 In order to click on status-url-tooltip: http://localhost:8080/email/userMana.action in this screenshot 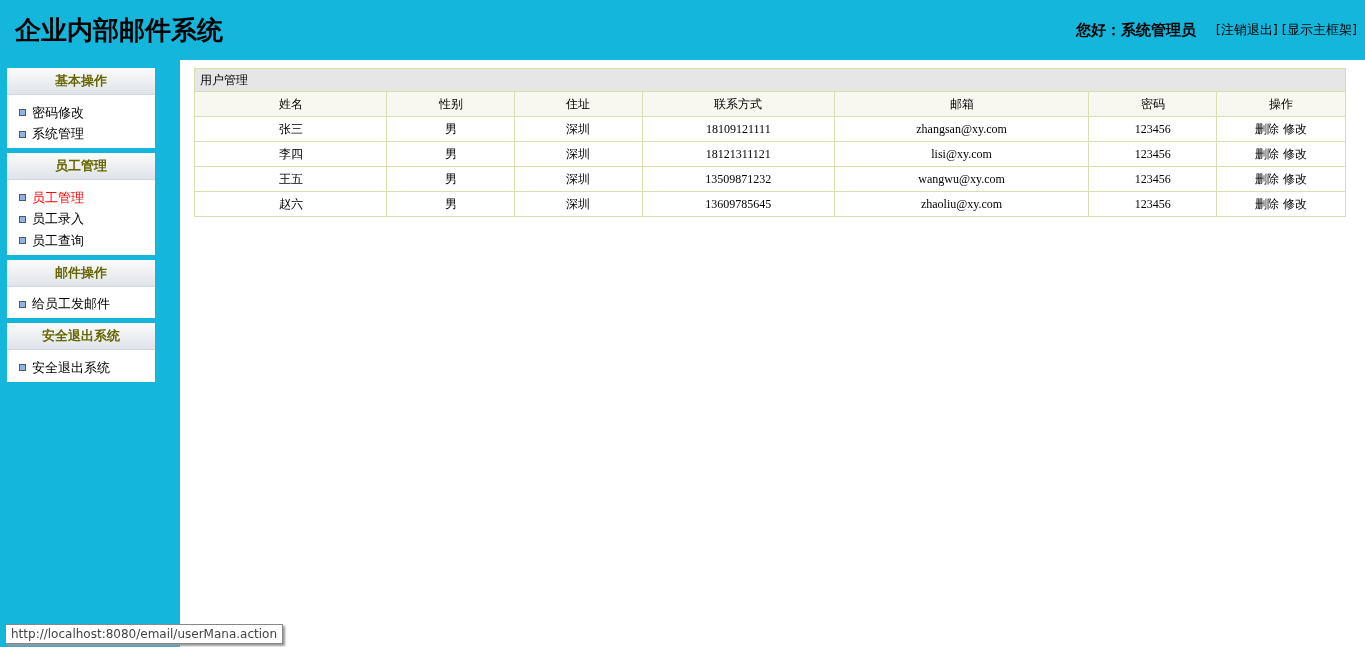, I will do `click(144, 634)`.